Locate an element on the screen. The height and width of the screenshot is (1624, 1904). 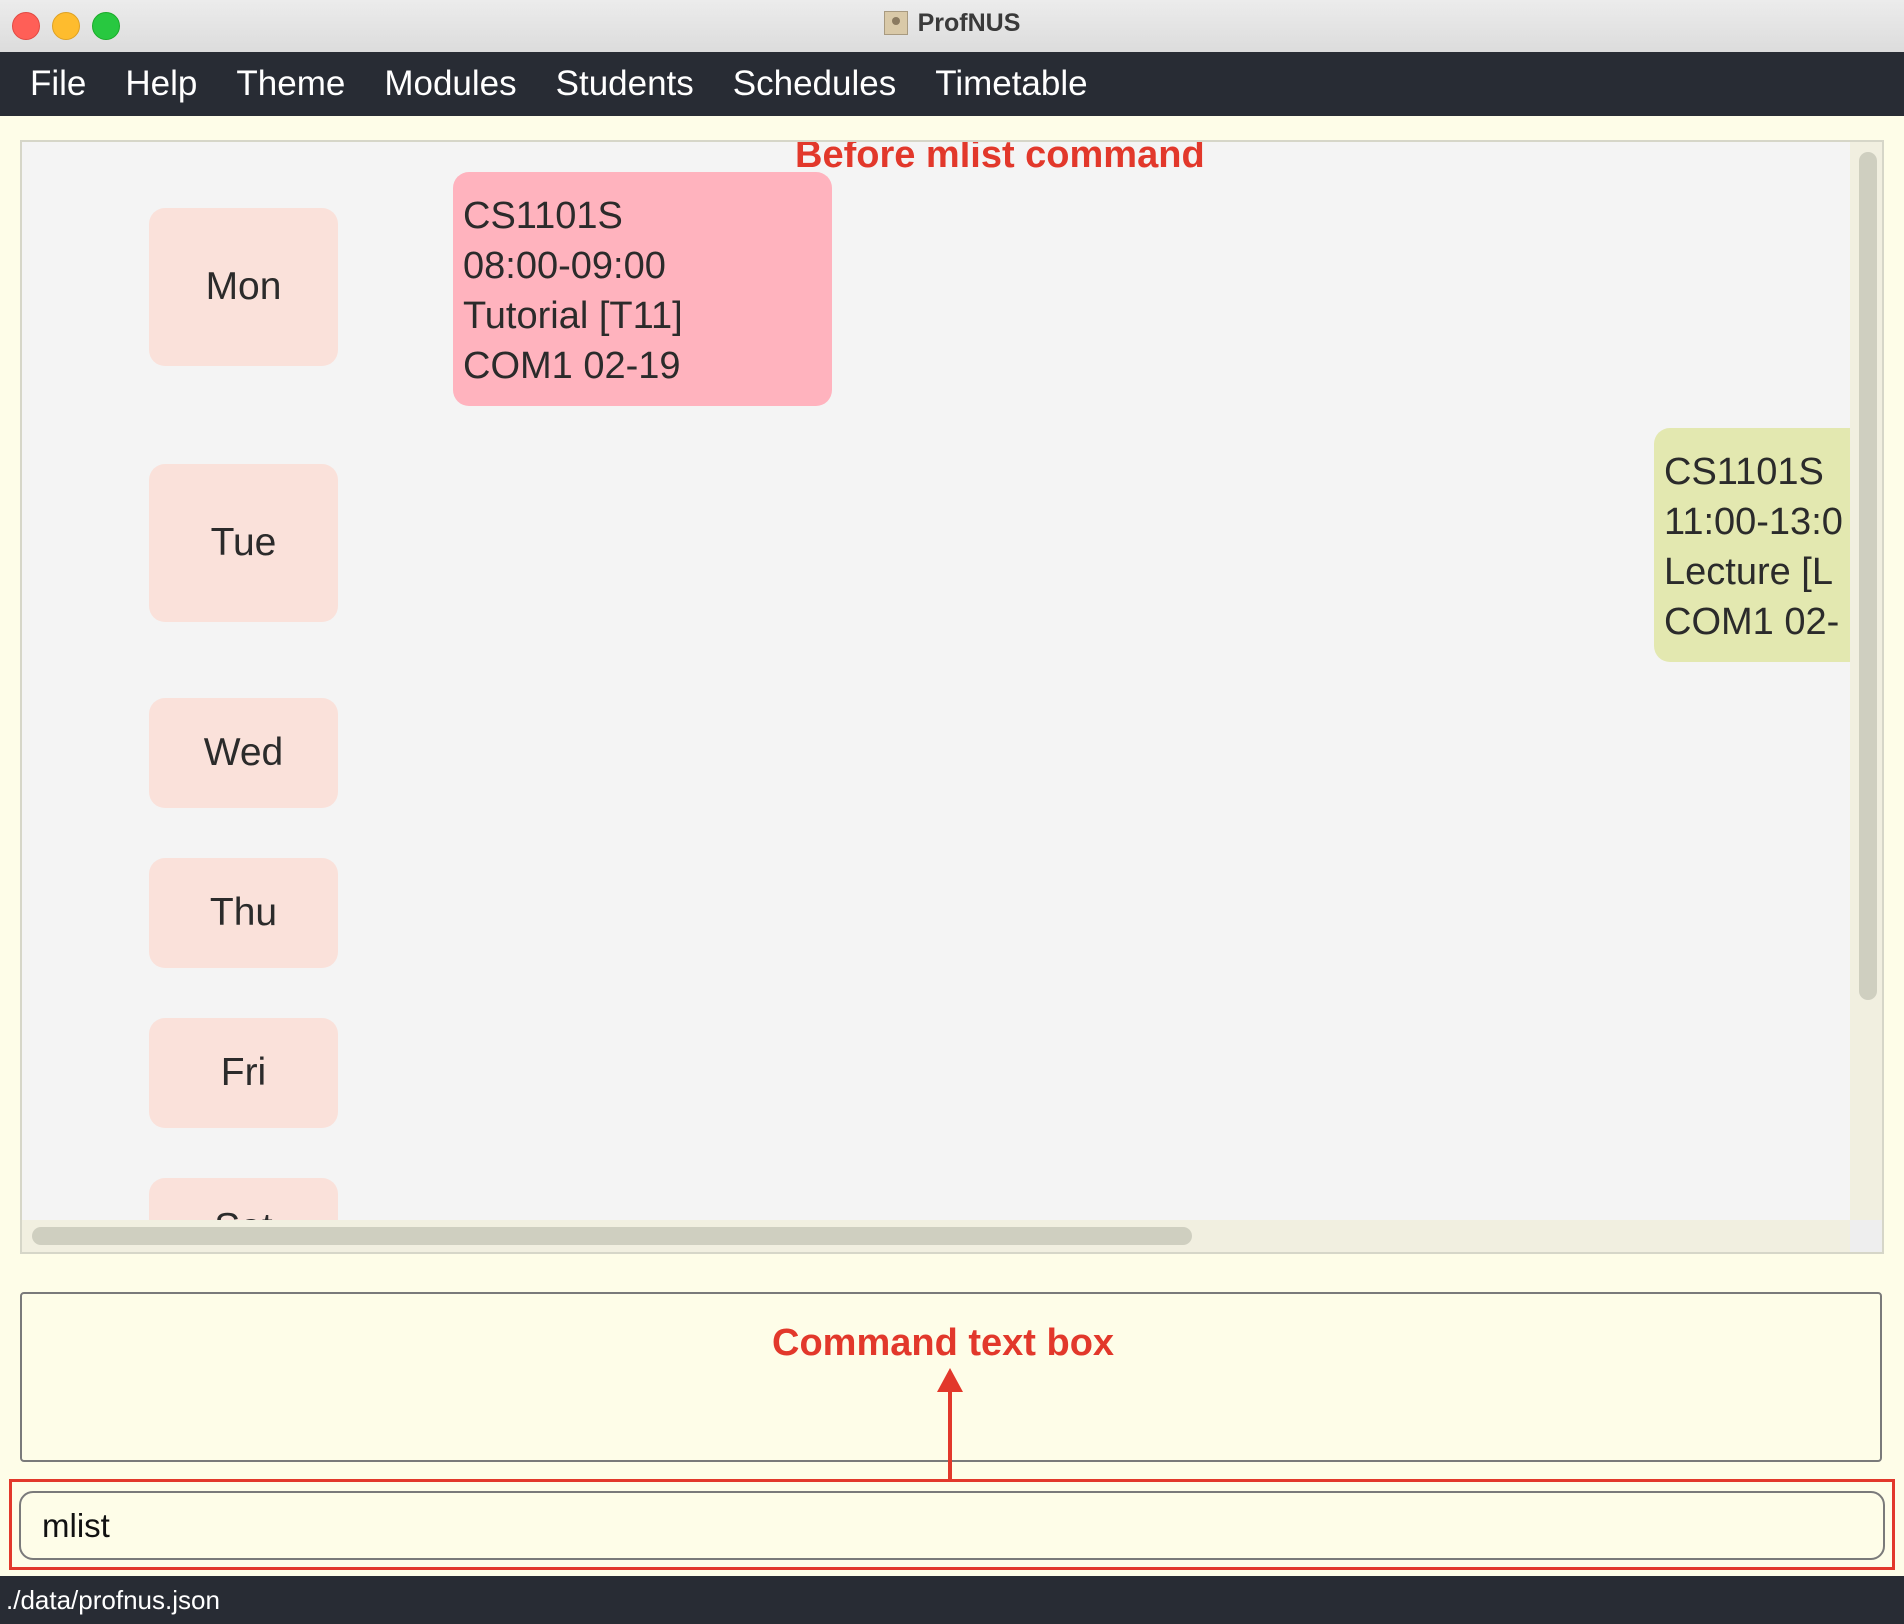
data-file-path: ./data/profnus.json is located at coordinates (113, 1599).